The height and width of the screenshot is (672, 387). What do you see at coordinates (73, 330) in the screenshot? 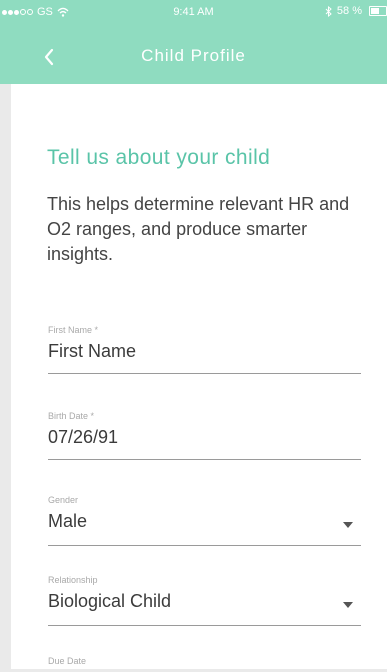
I see `first-name-label: First Name *` at bounding box center [73, 330].